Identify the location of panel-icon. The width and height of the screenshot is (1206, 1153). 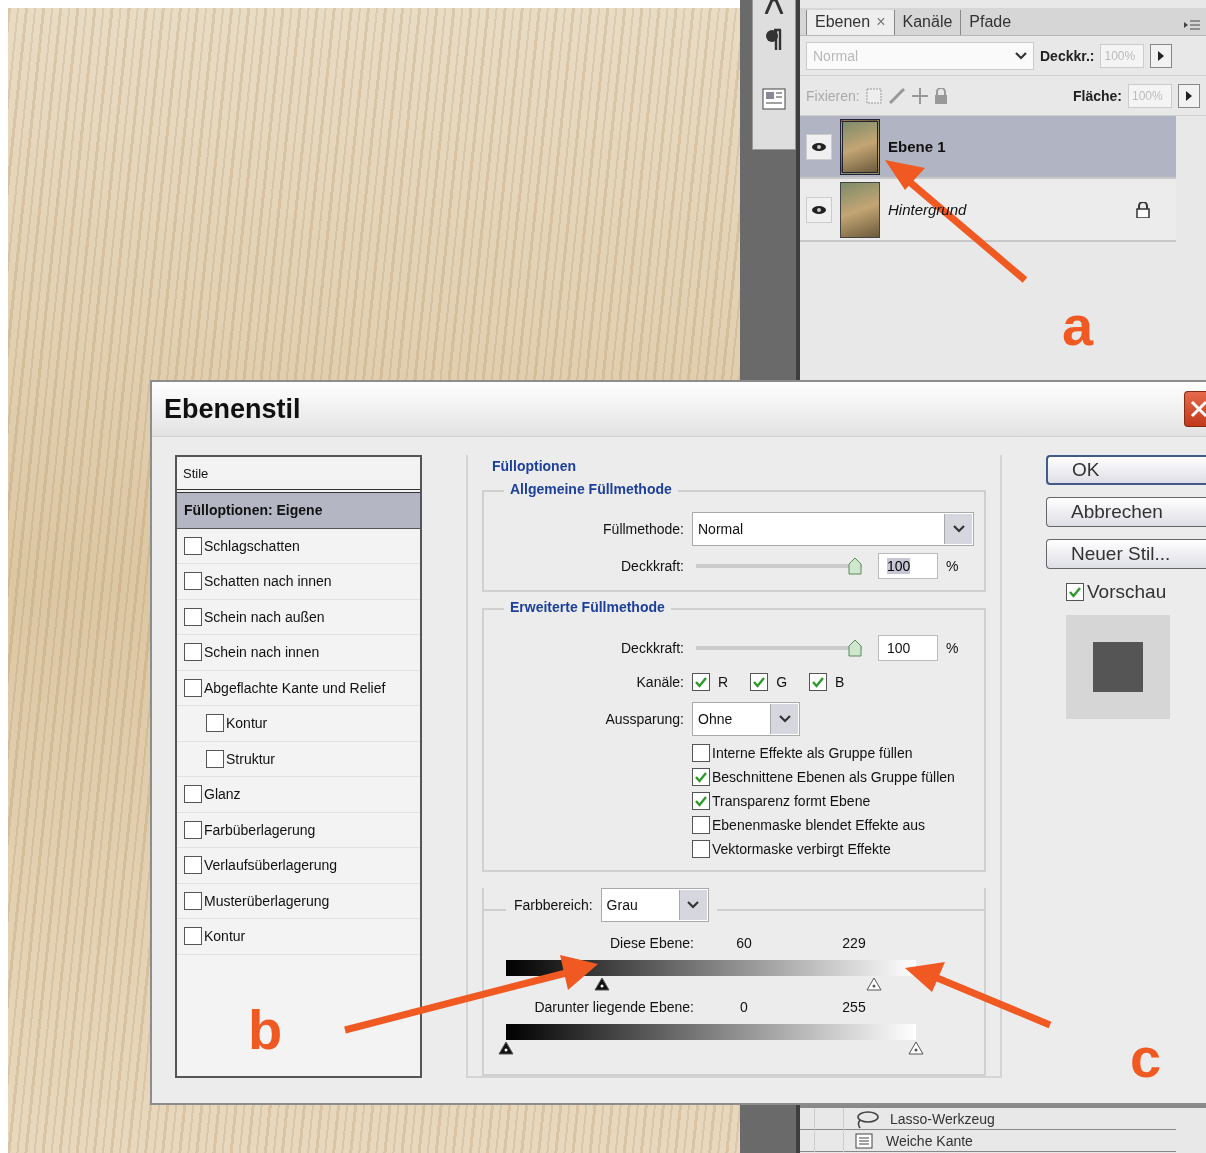
(774, 99).